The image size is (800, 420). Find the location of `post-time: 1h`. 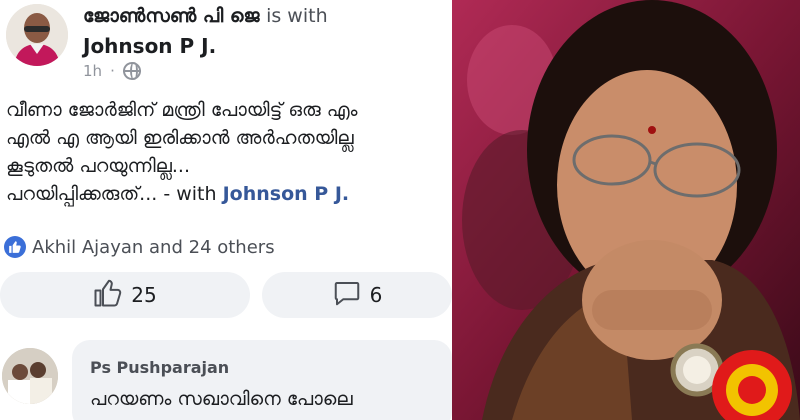

post-time: 1h is located at coordinates (92, 71).